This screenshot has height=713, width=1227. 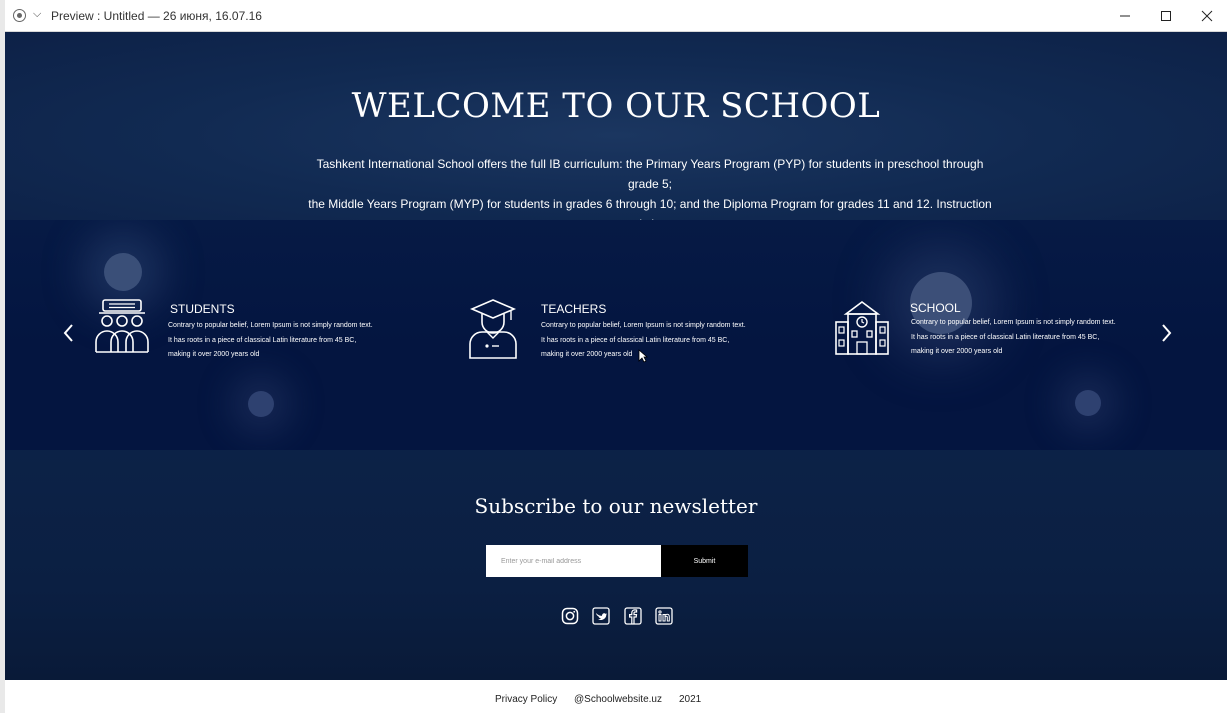 I want to click on footer-year: 2021, so click(x=690, y=699).